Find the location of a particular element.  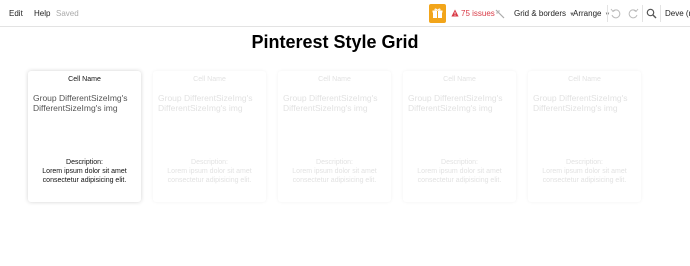

device-dropdown: Deve (re is located at coordinates (677, 13).